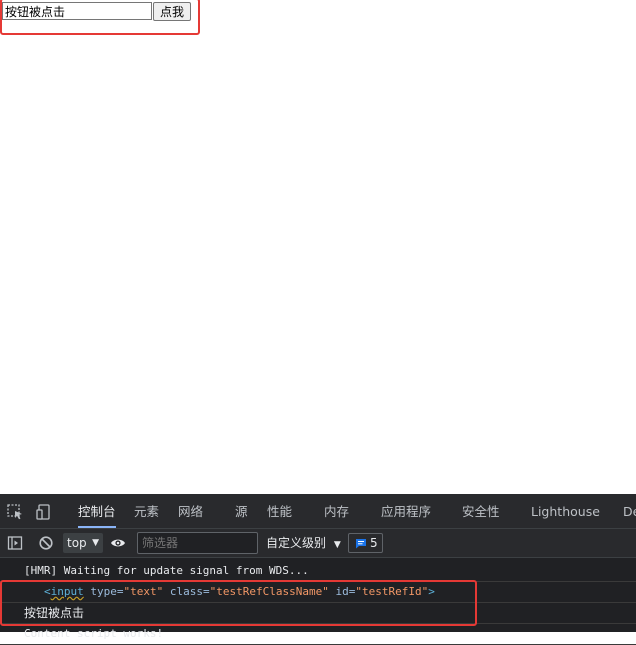 Image resolution: width=636 pixels, height=645 pixels. Describe the element at coordinates (238, 603) in the screenshot. I see `annotation-box-console` at that location.